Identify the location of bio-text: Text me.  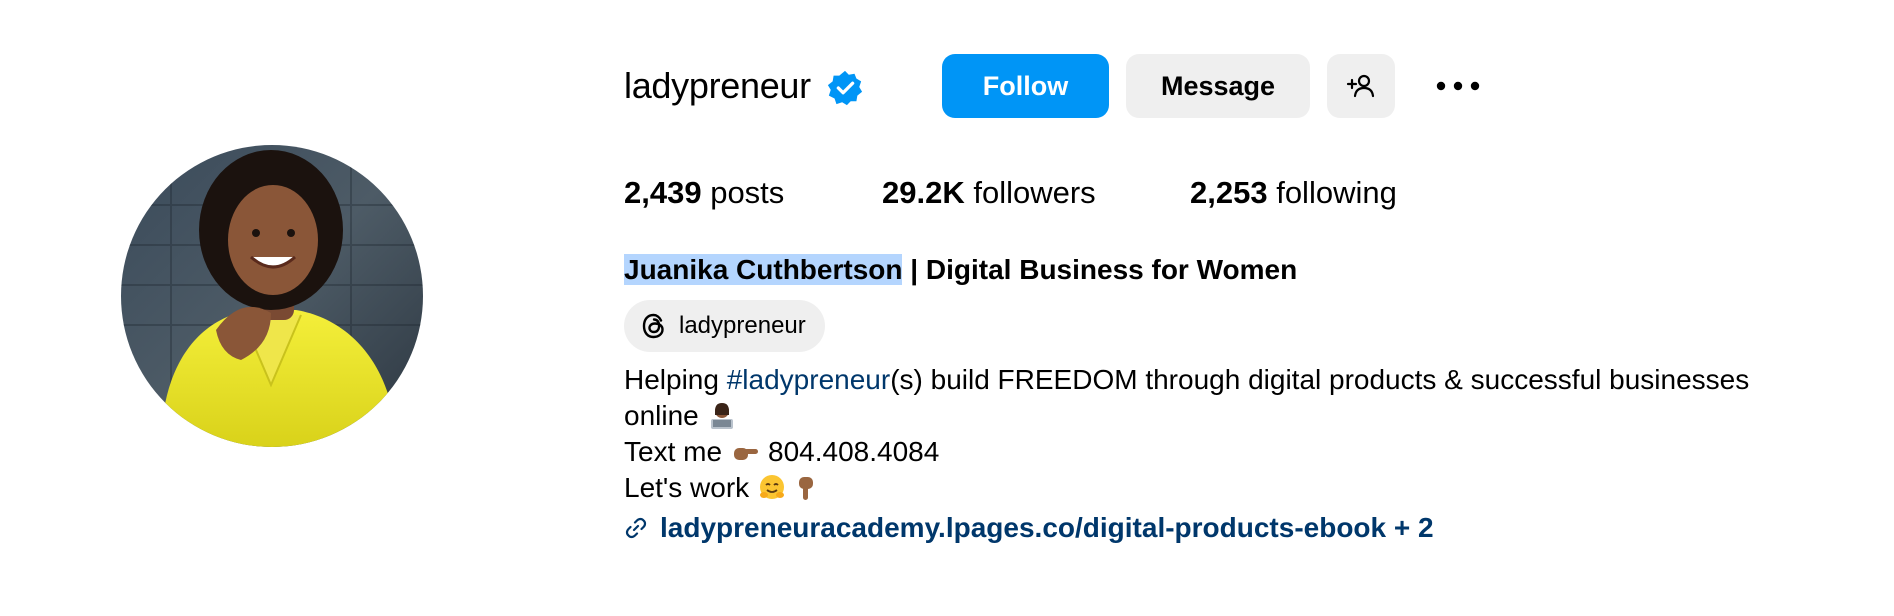
(673, 451).